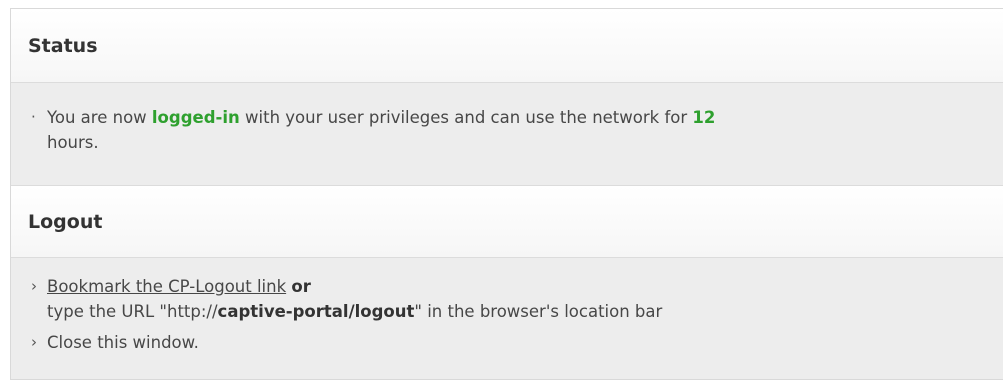 The image size is (1003, 388). What do you see at coordinates (316, 311) in the screenshot?
I see `logout-url: captive-portal/logout` at bounding box center [316, 311].